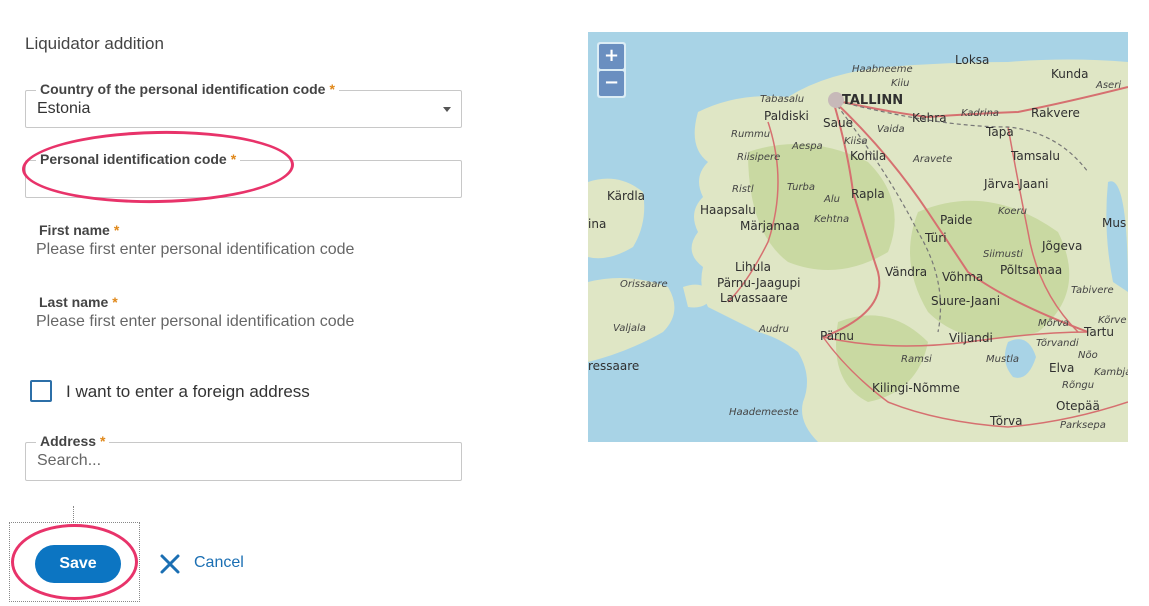  Describe the element at coordinates (882, 69) in the screenshot. I see `map-label: Haabneeme` at that location.